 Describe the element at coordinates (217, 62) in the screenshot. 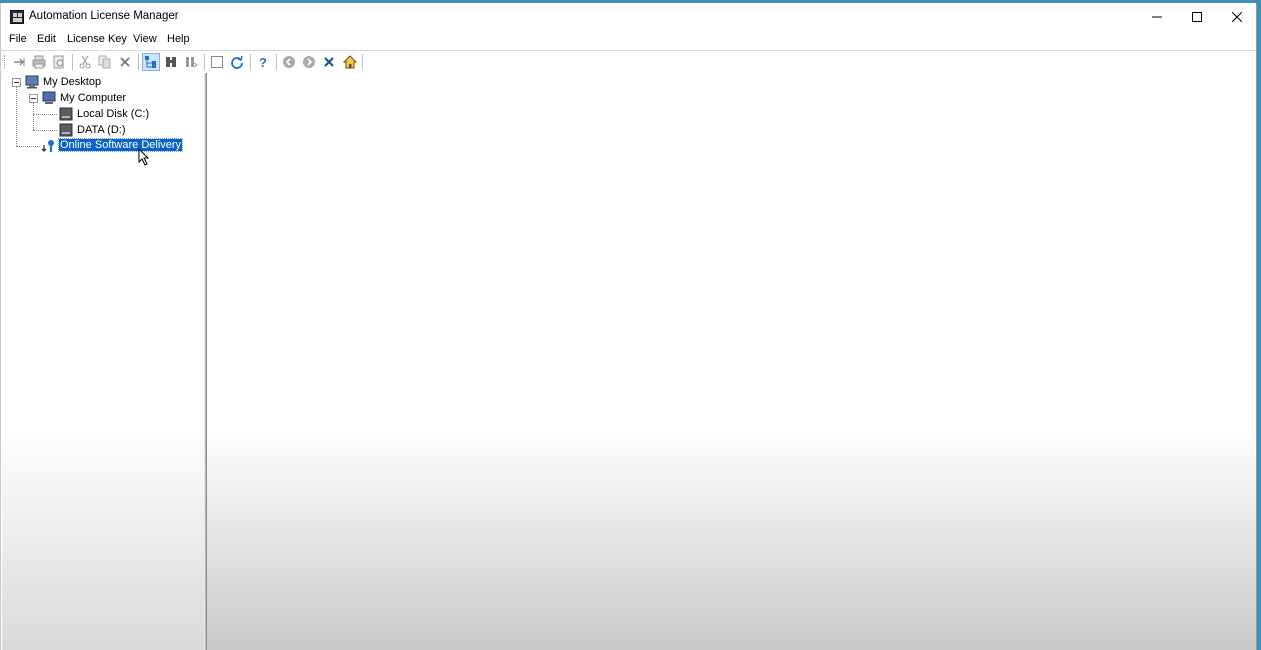

I see `select-all-icon` at that location.